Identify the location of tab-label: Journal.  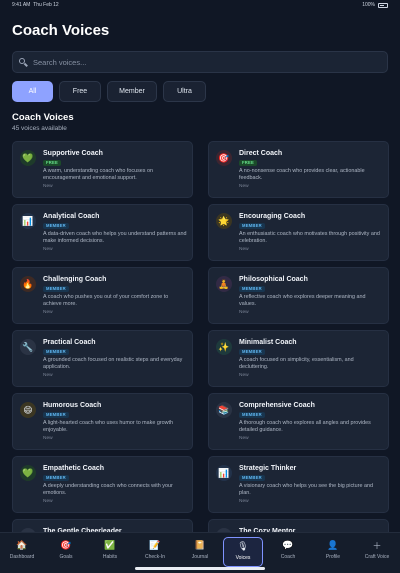
(200, 557).